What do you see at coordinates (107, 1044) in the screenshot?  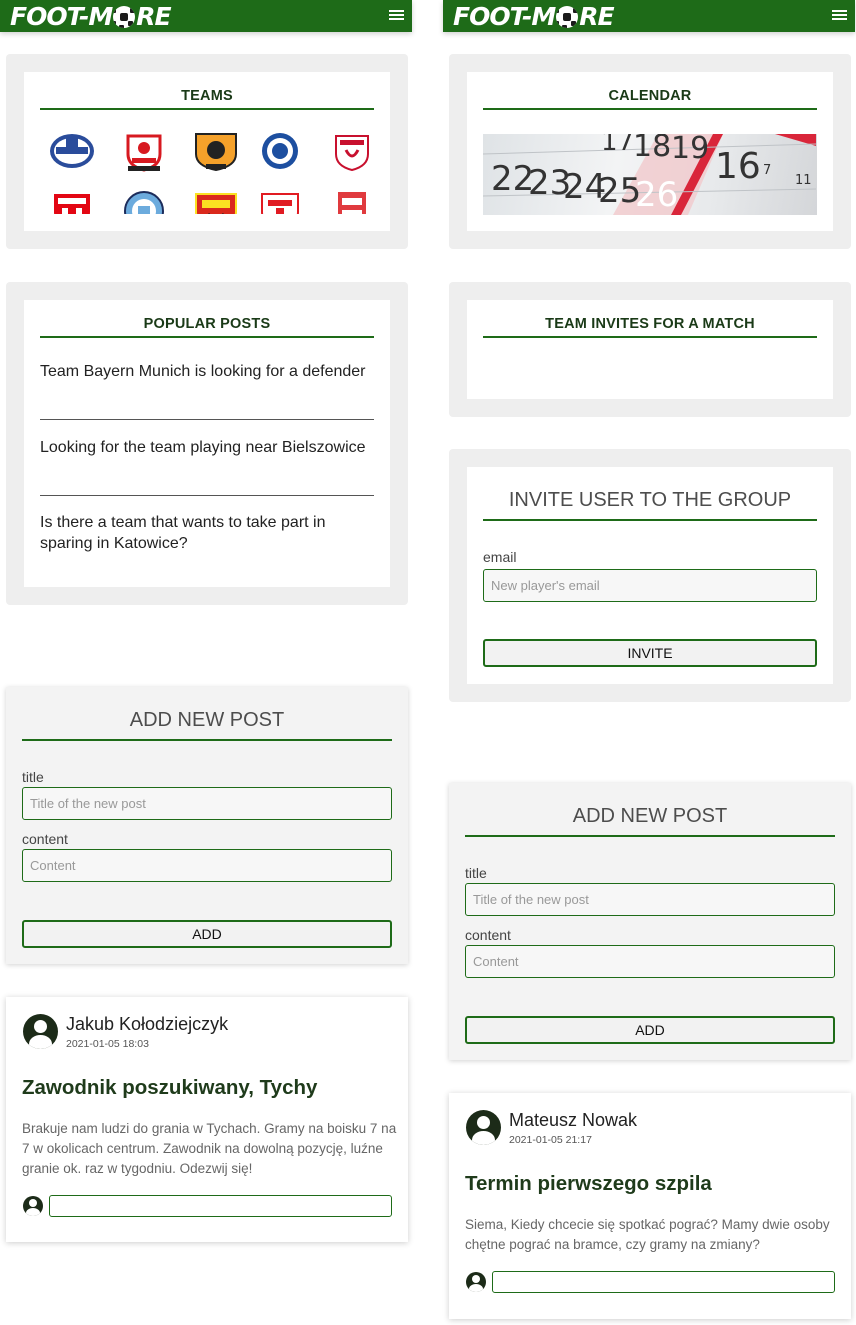 I see `post-date: 2021-01-05 18:03` at bounding box center [107, 1044].